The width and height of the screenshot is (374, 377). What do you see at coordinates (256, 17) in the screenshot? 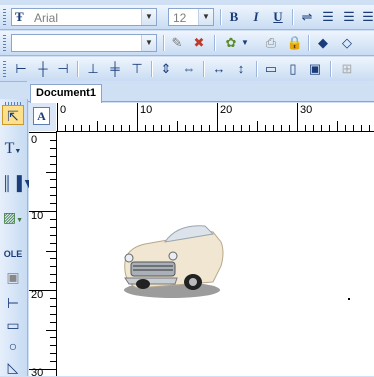
I see `italic-button: I` at bounding box center [256, 17].